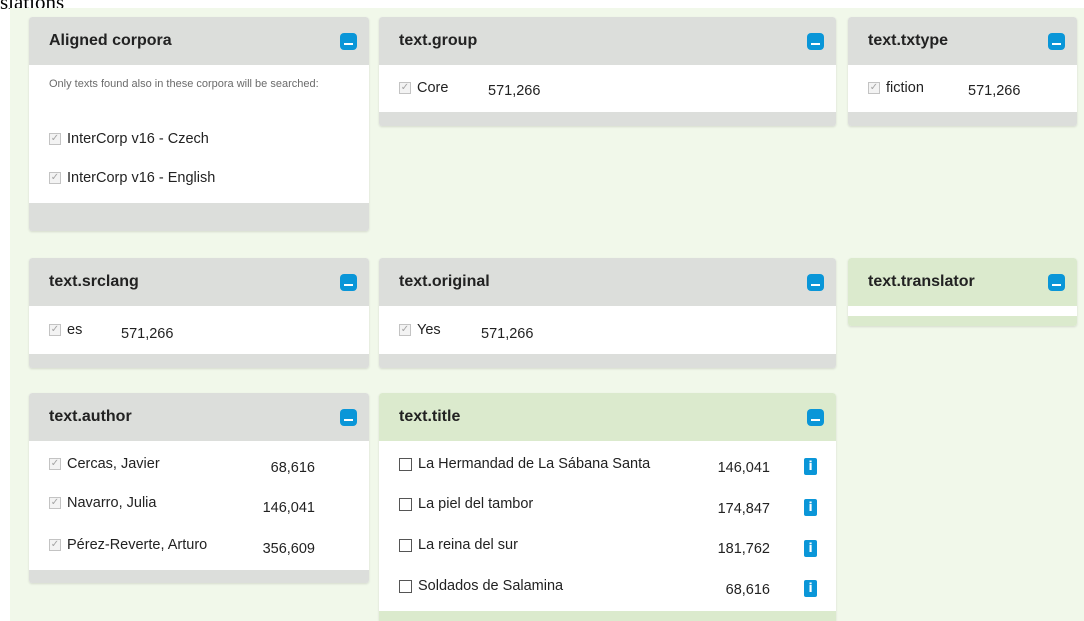 The image size is (1084, 621). What do you see at coordinates (534, 464) in the screenshot?
I see `item-label: La Hermandad de La Sábana Santa` at bounding box center [534, 464].